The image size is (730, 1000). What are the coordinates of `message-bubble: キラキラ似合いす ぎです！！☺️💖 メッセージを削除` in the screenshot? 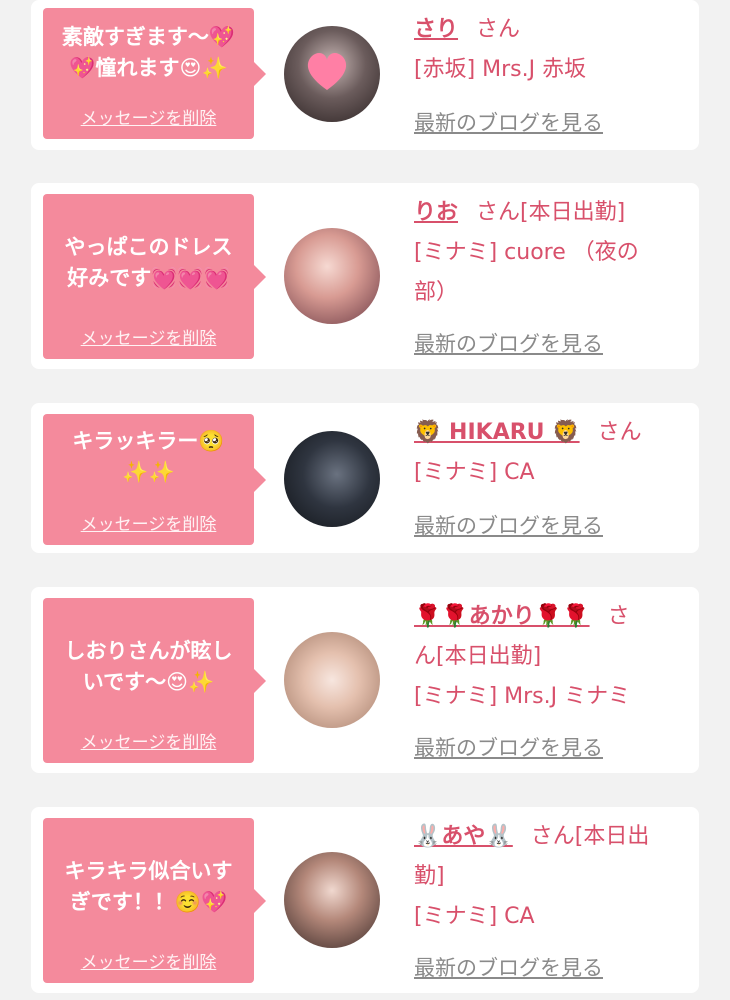 It's located at (154, 900).